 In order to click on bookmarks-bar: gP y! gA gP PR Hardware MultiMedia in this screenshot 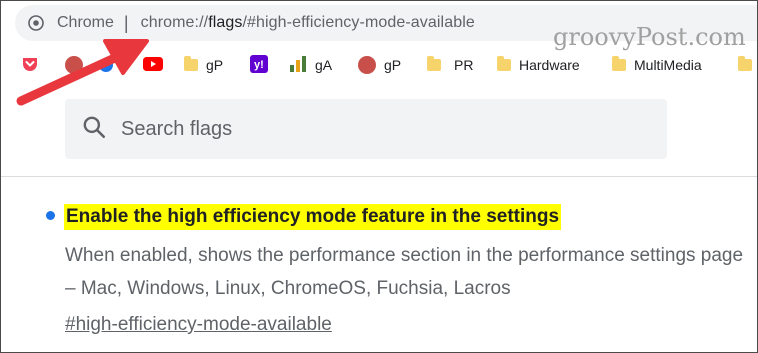, I will do `click(379, 65)`.